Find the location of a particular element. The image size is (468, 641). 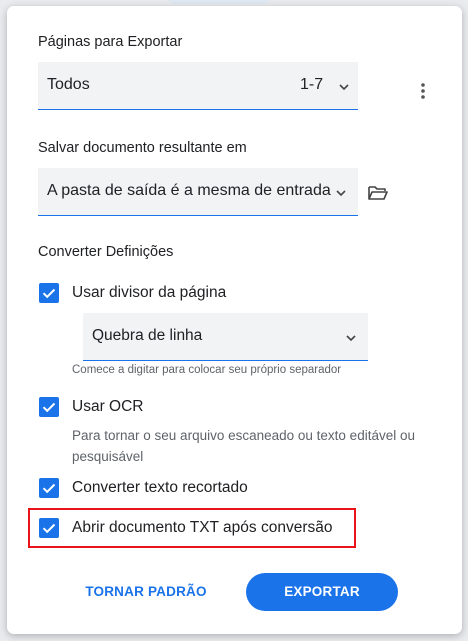

pages-range: 1-7 is located at coordinates (312, 84).